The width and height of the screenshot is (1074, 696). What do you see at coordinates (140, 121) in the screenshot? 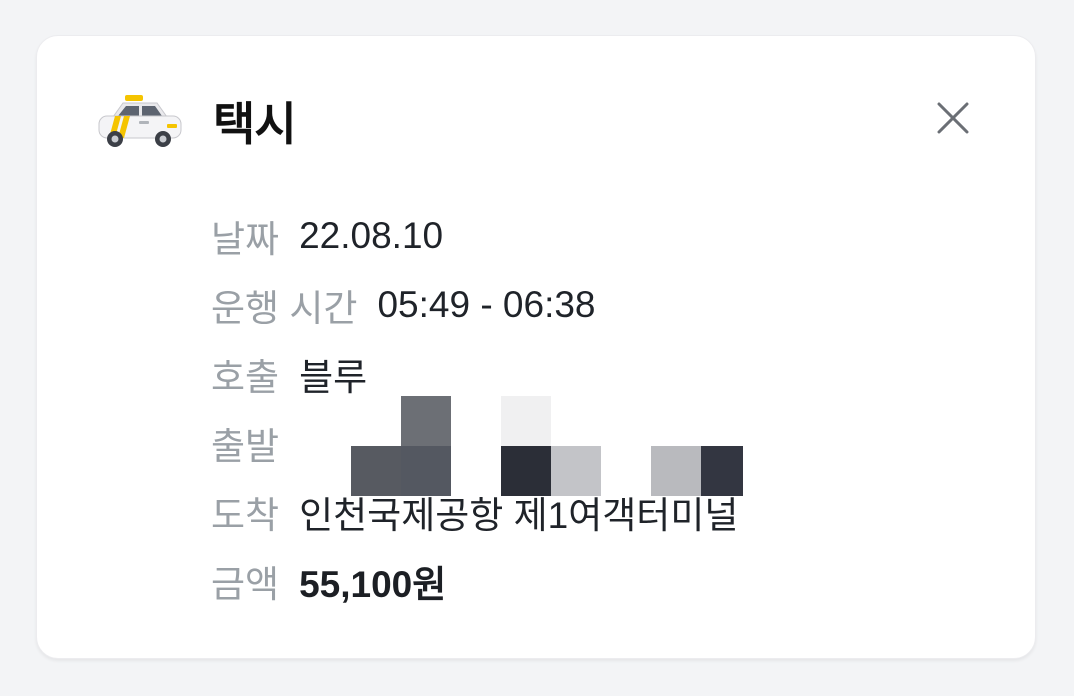
I see `taxi-icon` at bounding box center [140, 121].